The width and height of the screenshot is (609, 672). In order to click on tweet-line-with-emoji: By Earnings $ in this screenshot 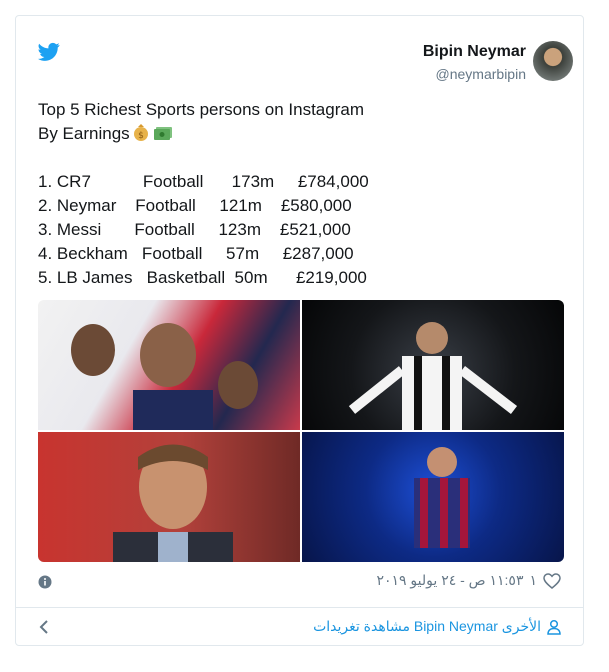, I will do `click(298, 134)`.